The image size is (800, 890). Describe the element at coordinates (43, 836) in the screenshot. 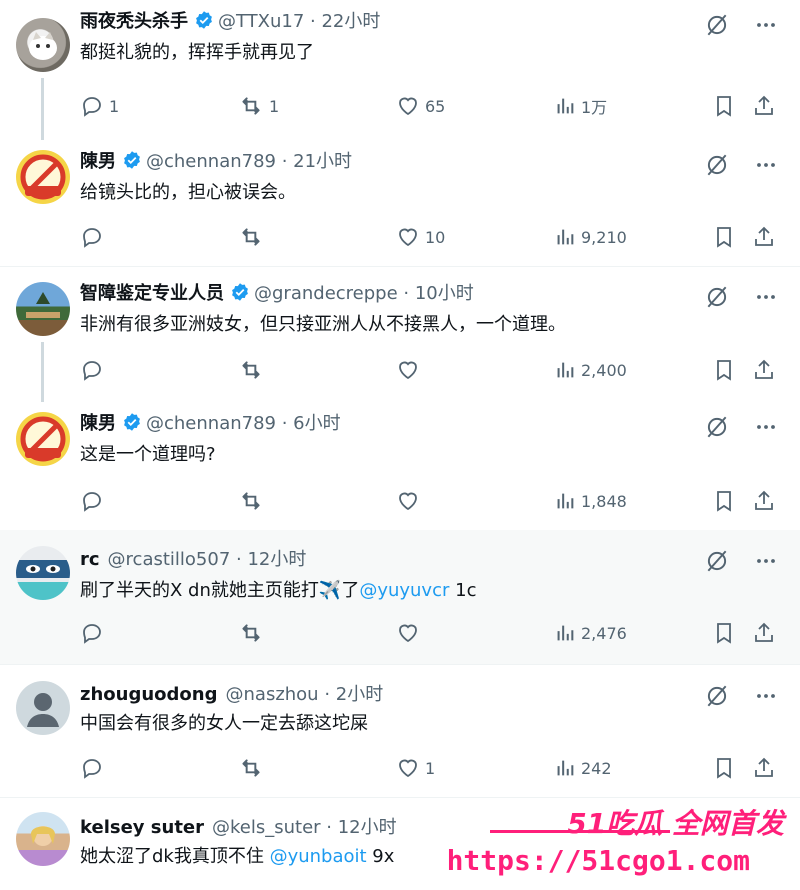

I see `person-avatar-image` at that location.